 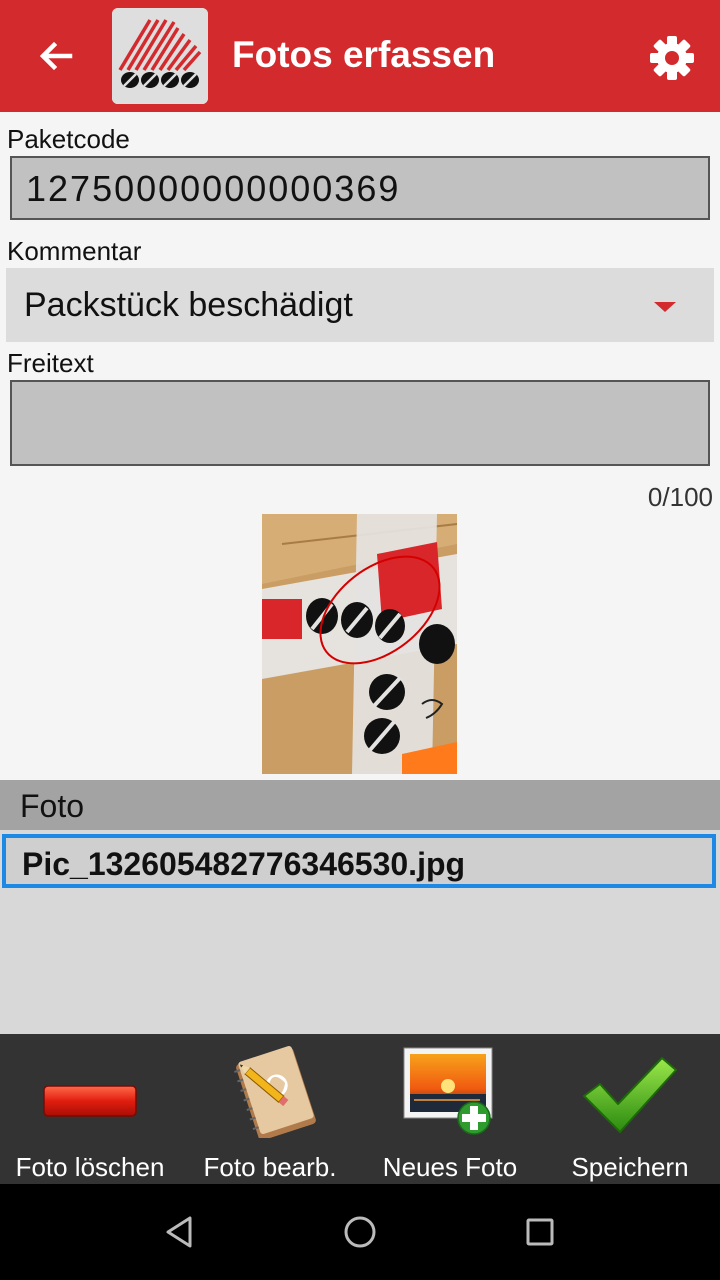 What do you see at coordinates (680, 497) in the screenshot?
I see `character-counter: 0/100` at bounding box center [680, 497].